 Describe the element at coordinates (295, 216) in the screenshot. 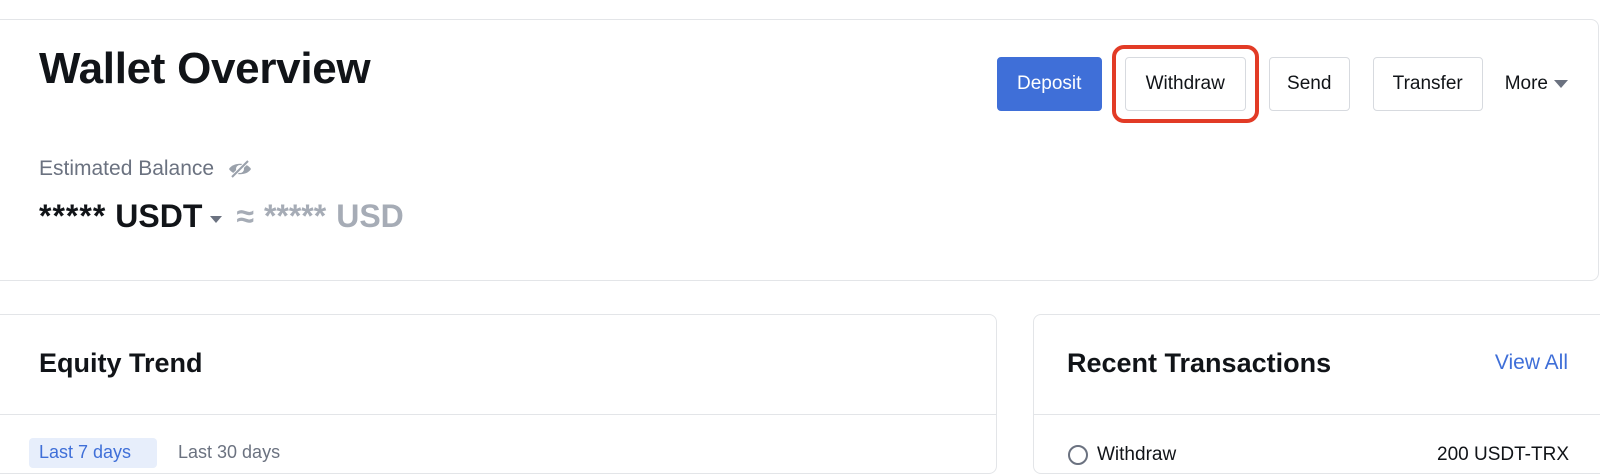

I see `balance-masked-fiat: *****` at that location.